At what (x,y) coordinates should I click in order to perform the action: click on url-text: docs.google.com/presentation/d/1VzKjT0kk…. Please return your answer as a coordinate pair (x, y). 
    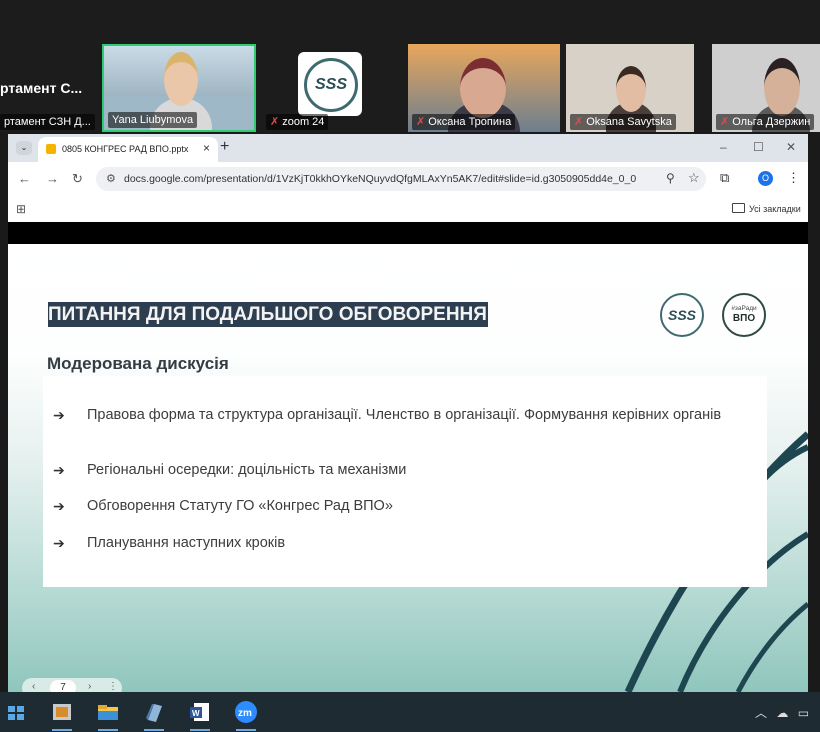
    Looking at the image, I should click on (380, 179).